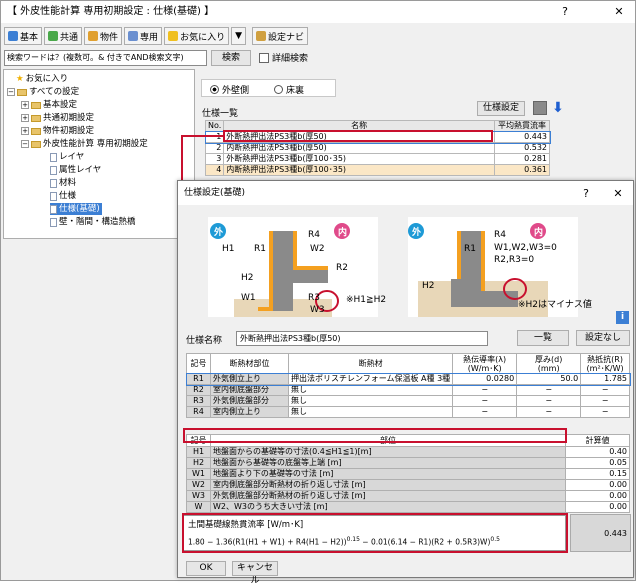  What do you see at coordinates (377, 159) in the screenshot?
I see `table-row: 3 外断熱押出法PS3種b(厚100･35) 0.281` at bounding box center [377, 159].